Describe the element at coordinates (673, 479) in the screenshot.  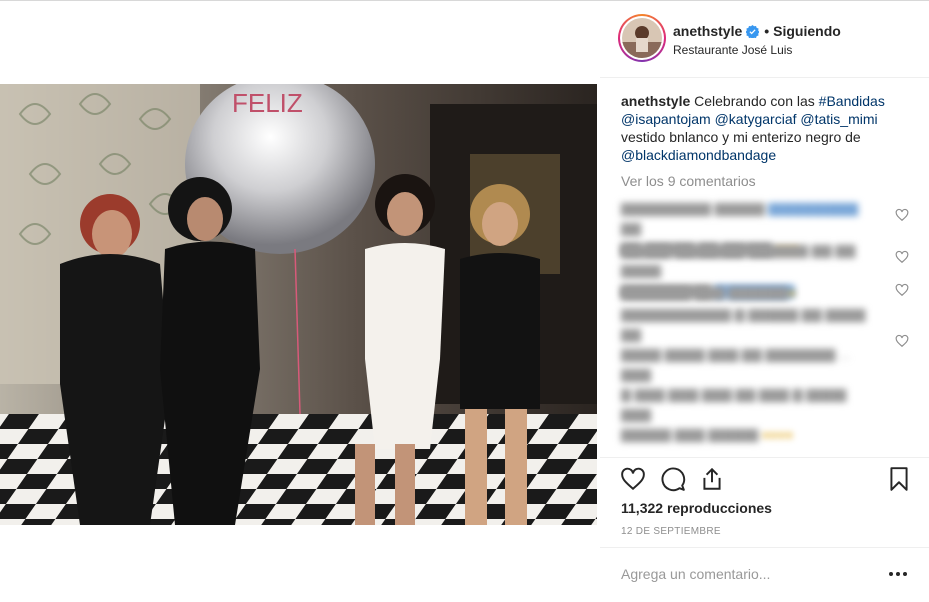
I see `comment-bubble-icon` at that location.